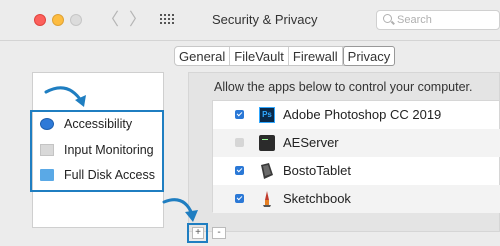 The width and height of the screenshot is (500, 246). Describe the element at coordinates (267, 199) in the screenshot. I see `sketchbook-icon` at that location.